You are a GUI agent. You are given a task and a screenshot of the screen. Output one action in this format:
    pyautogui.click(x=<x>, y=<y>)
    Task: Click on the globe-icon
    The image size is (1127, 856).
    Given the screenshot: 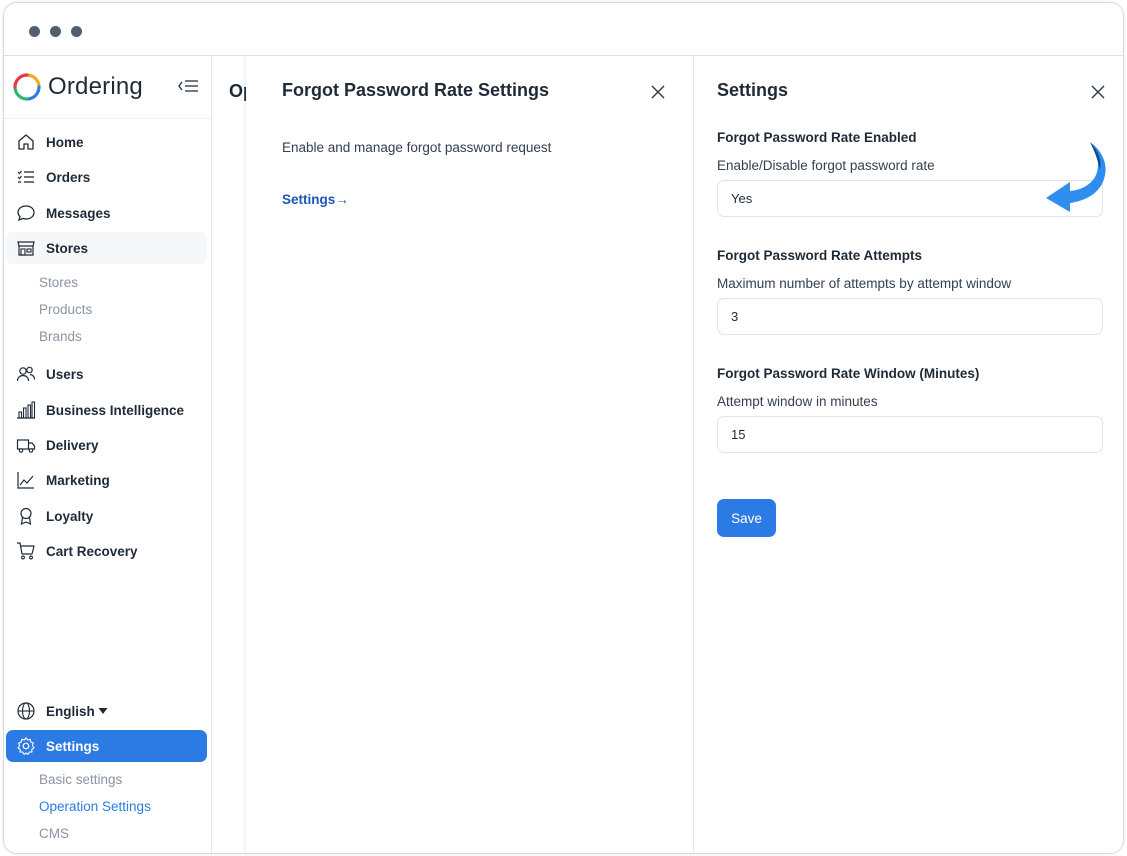 What is the action you would take?
    pyautogui.click(x=26, y=711)
    